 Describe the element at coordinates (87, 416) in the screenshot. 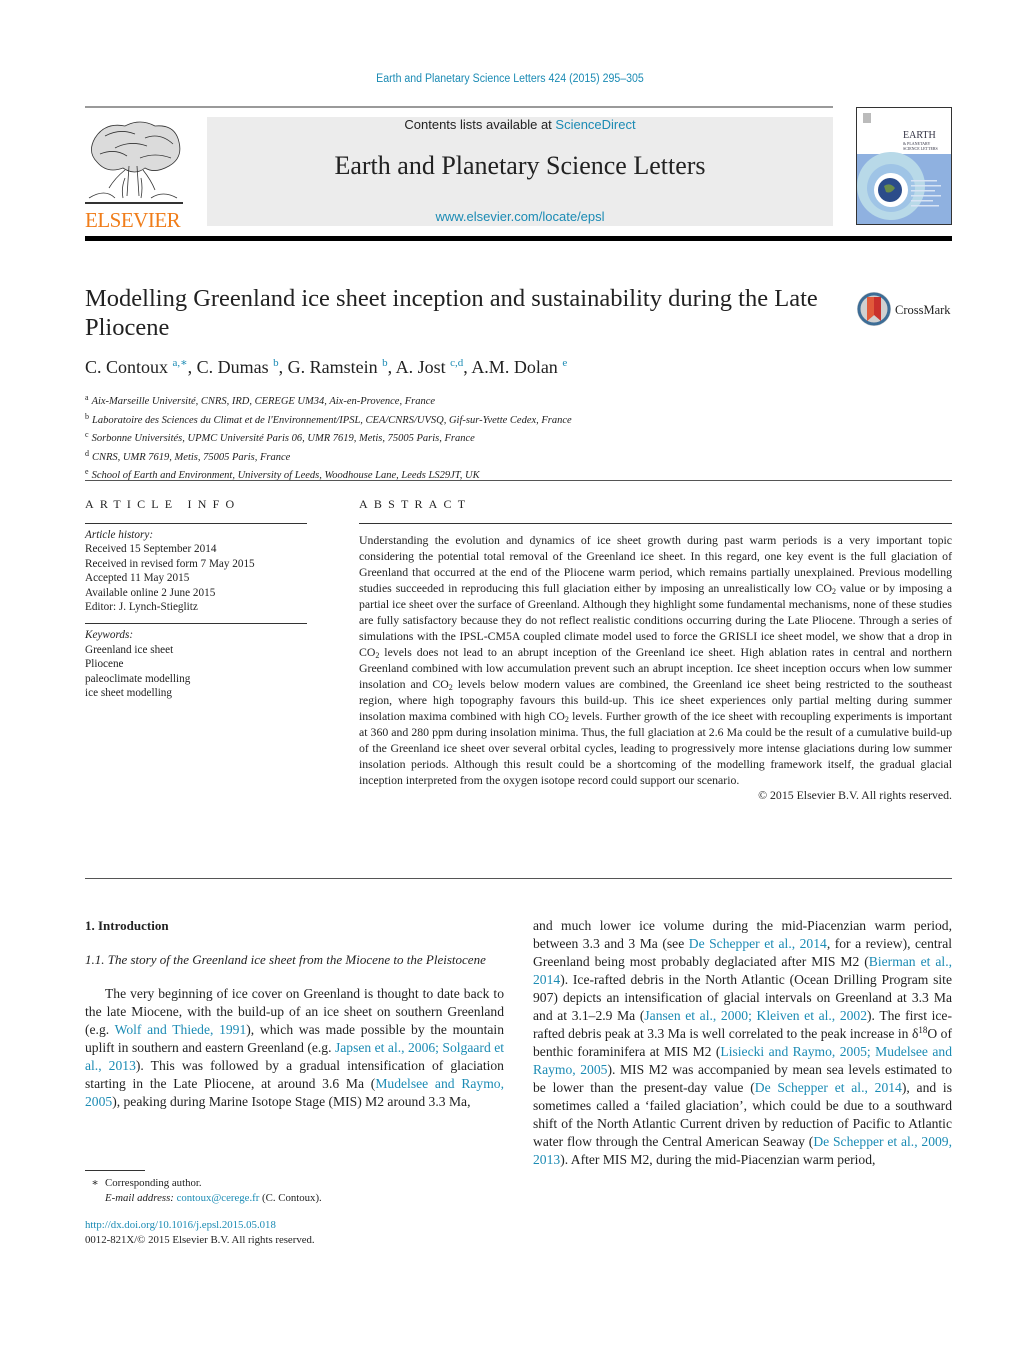

I see `affiliation-mark: b` at that location.